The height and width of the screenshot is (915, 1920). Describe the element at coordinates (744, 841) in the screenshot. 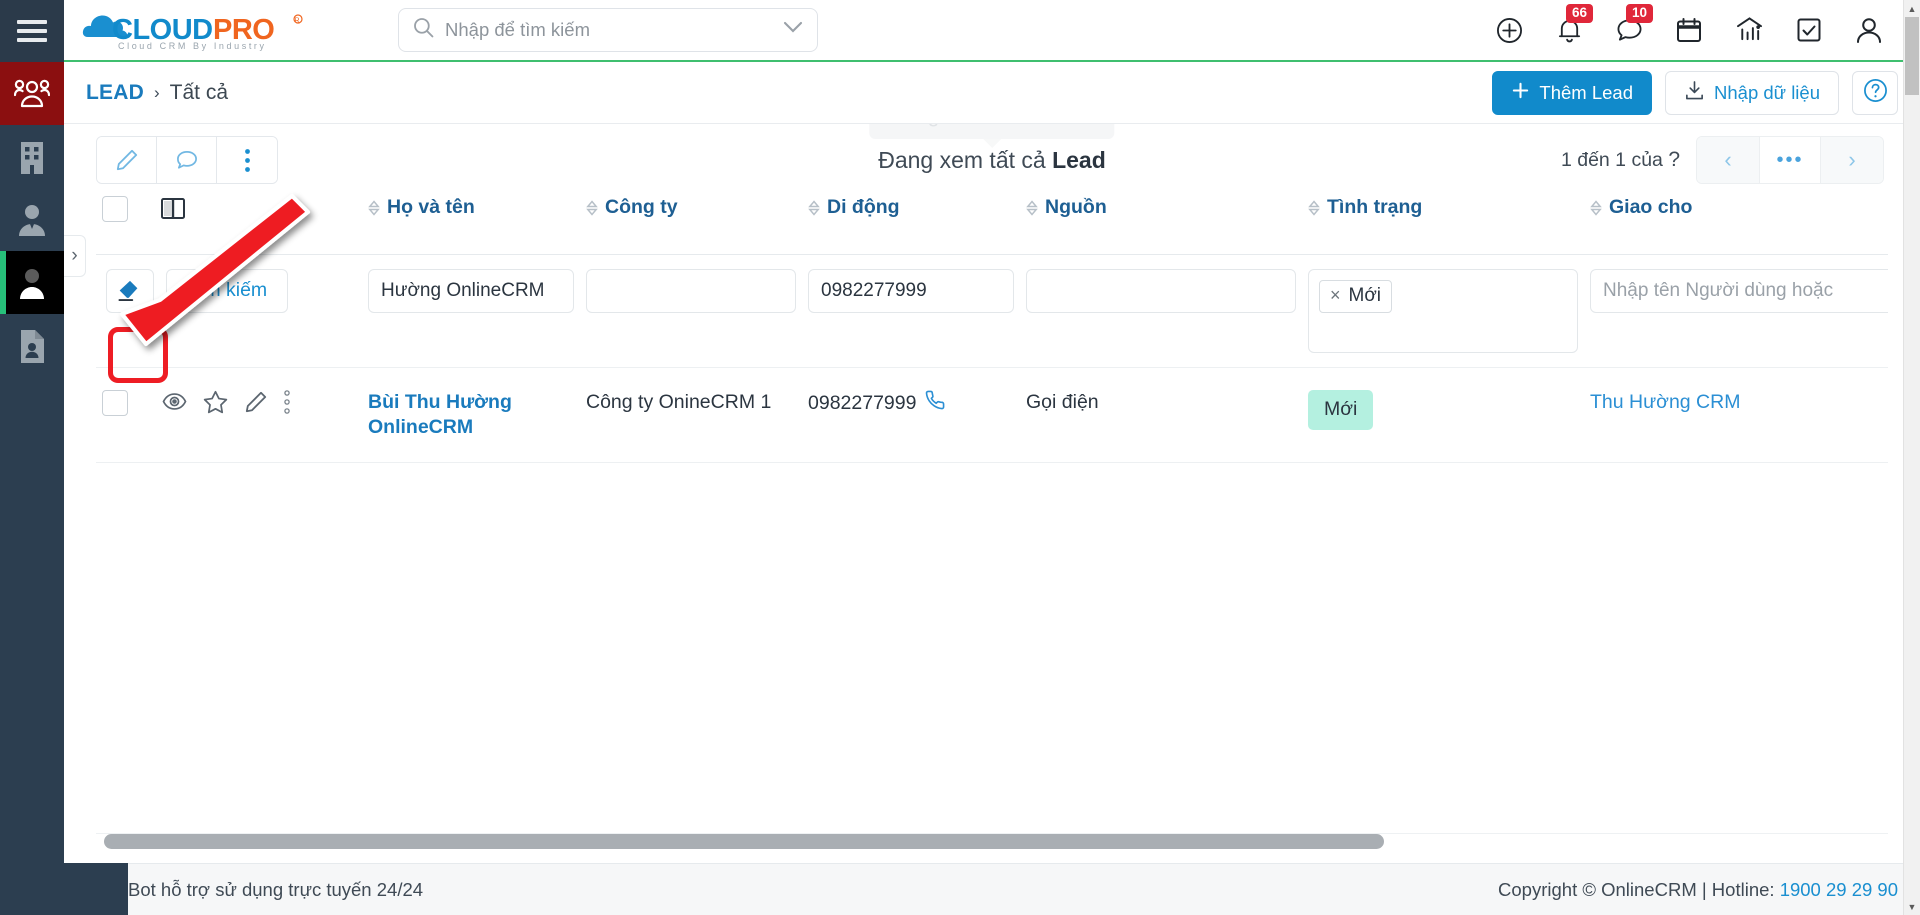

I see `horizontal-scrollbar-thumb` at that location.